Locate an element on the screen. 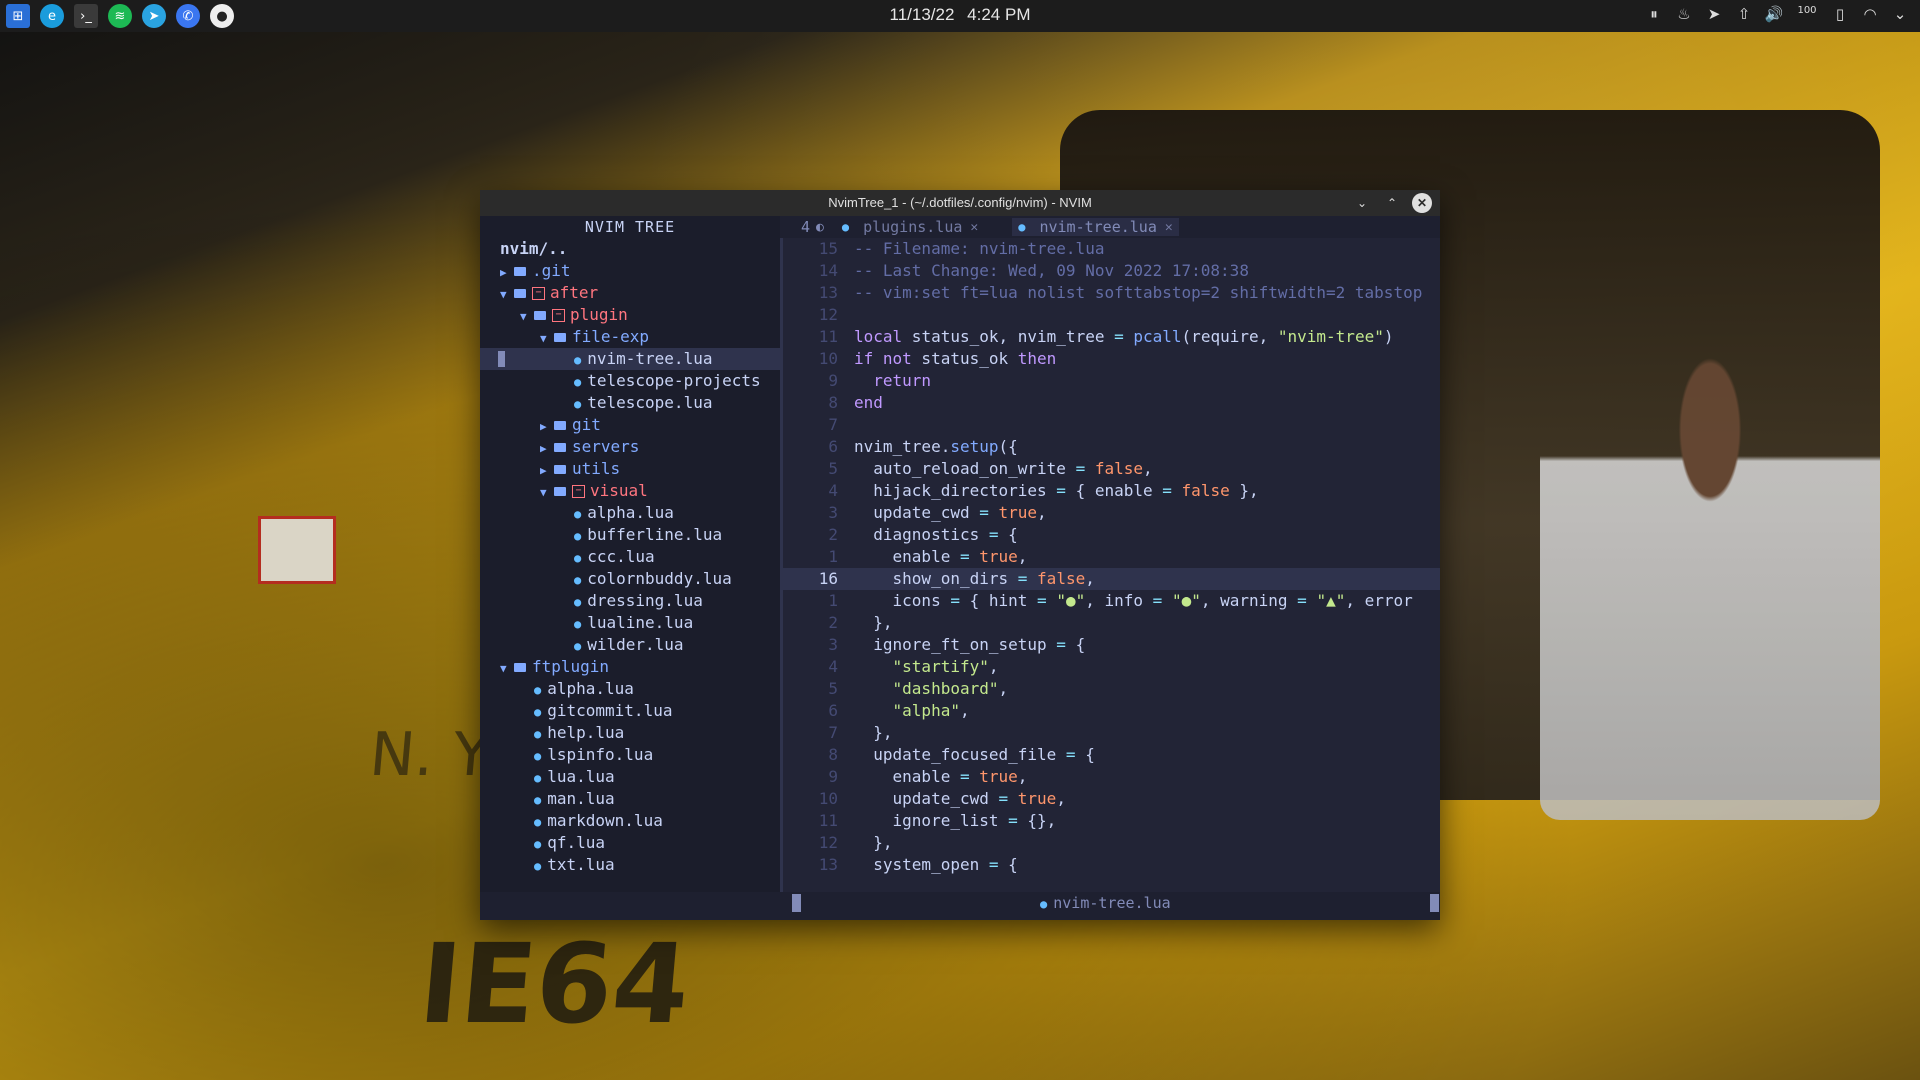 This screenshot has height=1080, width=1920. line-number: 3 is located at coordinates (833, 512).